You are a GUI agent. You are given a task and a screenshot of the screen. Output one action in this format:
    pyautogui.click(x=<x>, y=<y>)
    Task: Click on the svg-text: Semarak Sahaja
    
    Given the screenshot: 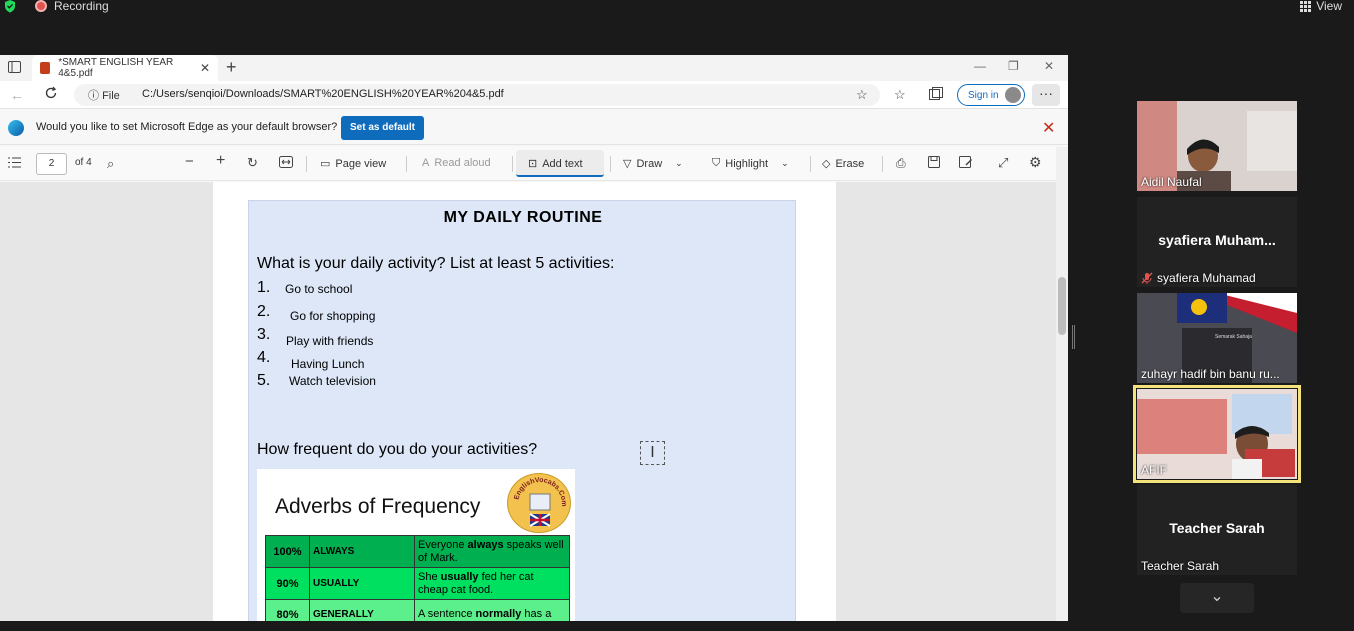 What is the action you would take?
    pyautogui.click(x=1233, y=337)
    